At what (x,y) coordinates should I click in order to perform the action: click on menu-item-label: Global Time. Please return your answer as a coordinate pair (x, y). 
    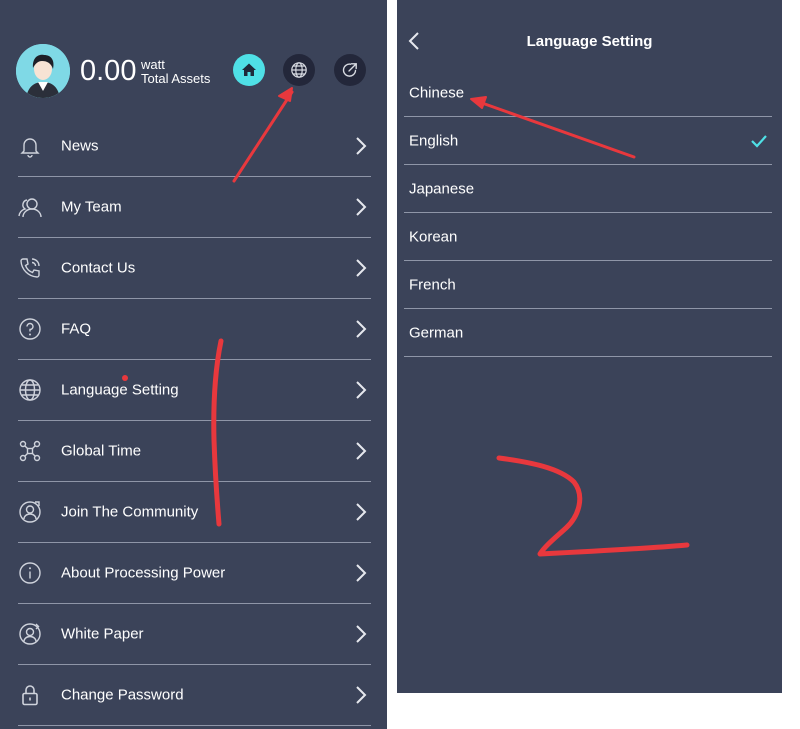
    Looking at the image, I should click on (101, 451).